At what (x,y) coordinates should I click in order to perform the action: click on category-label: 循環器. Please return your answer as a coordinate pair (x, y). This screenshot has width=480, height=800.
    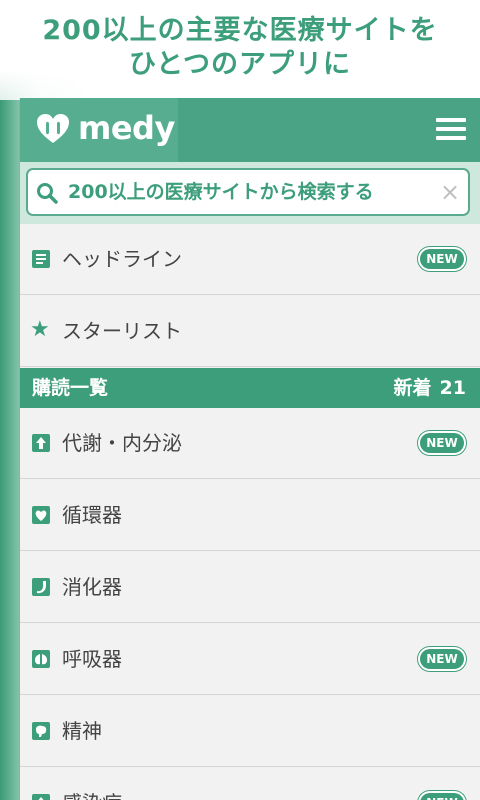
    Looking at the image, I should click on (92, 515).